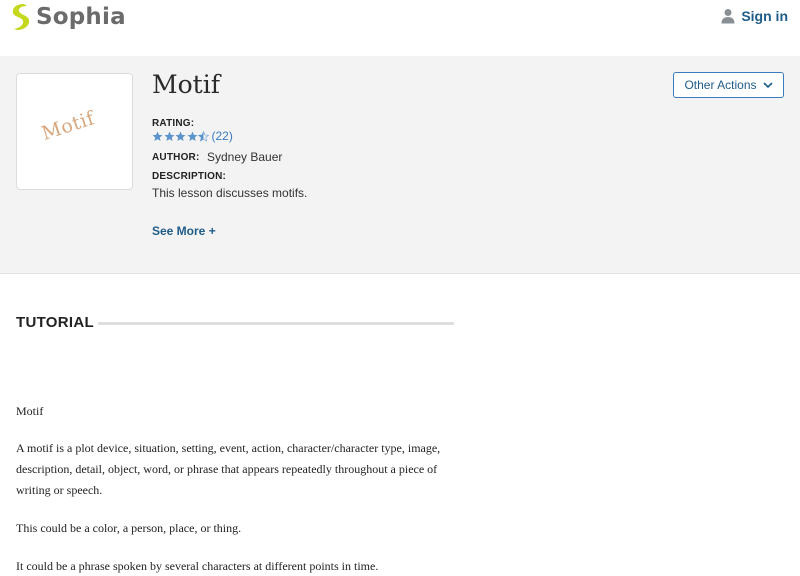  Describe the element at coordinates (203, 136) in the screenshot. I see `star-half-icon` at that location.